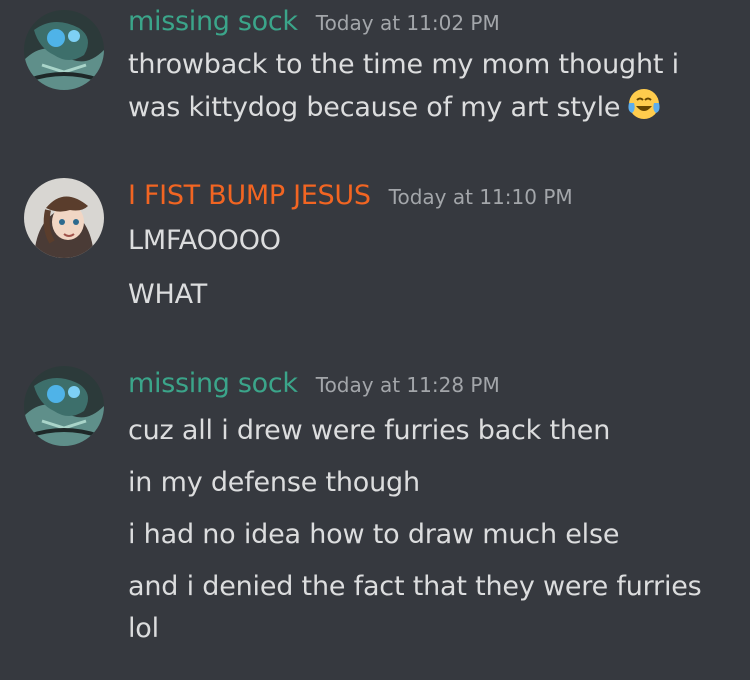  Describe the element at coordinates (314, 383) in the screenshot. I see `message-header: missing sock Today at 11:28 PM` at that location.